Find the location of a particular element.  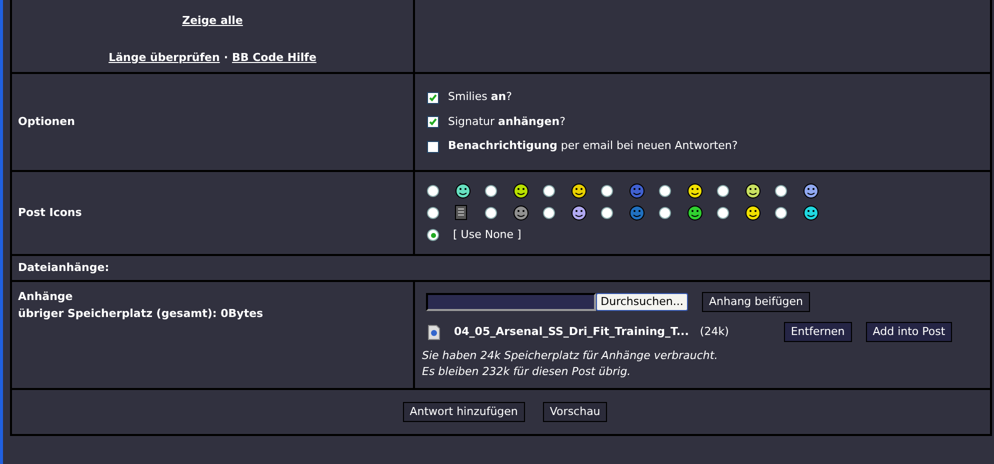

remove-button: Entfernen is located at coordinates (818, 332).